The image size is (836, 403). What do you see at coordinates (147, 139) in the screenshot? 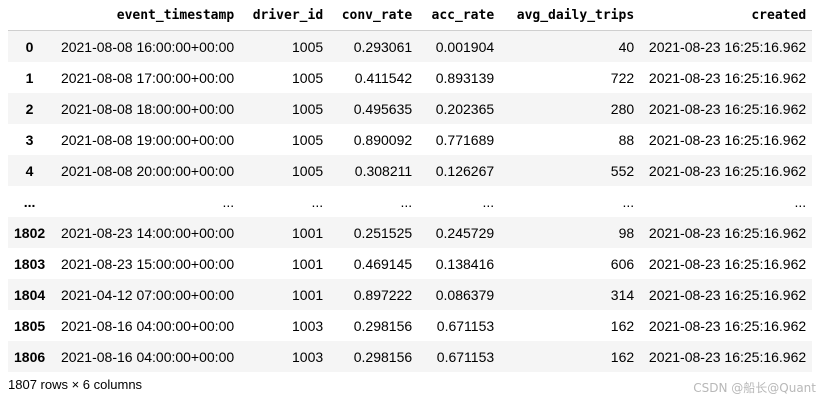
I see `cell-event-timestamp: 2021-08-08 19:00:00+00:00` at bounding box center [147, 139].